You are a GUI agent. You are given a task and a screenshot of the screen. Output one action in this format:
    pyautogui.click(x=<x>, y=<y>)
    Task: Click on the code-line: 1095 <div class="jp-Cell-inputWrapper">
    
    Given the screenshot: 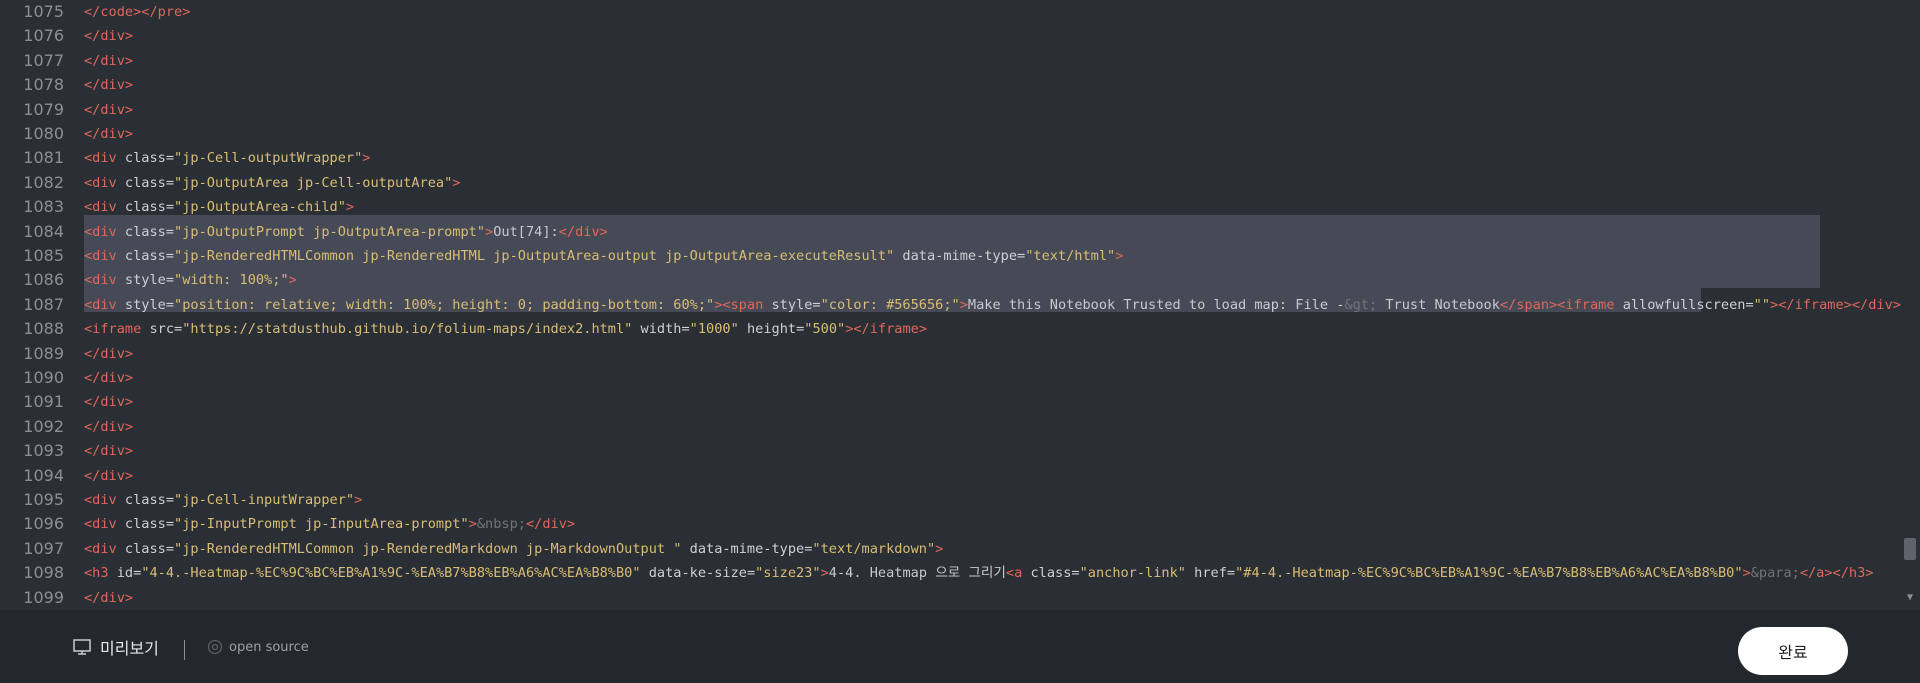 What is the action you would take?
    pyautogui.click(x=950, y=500)
    